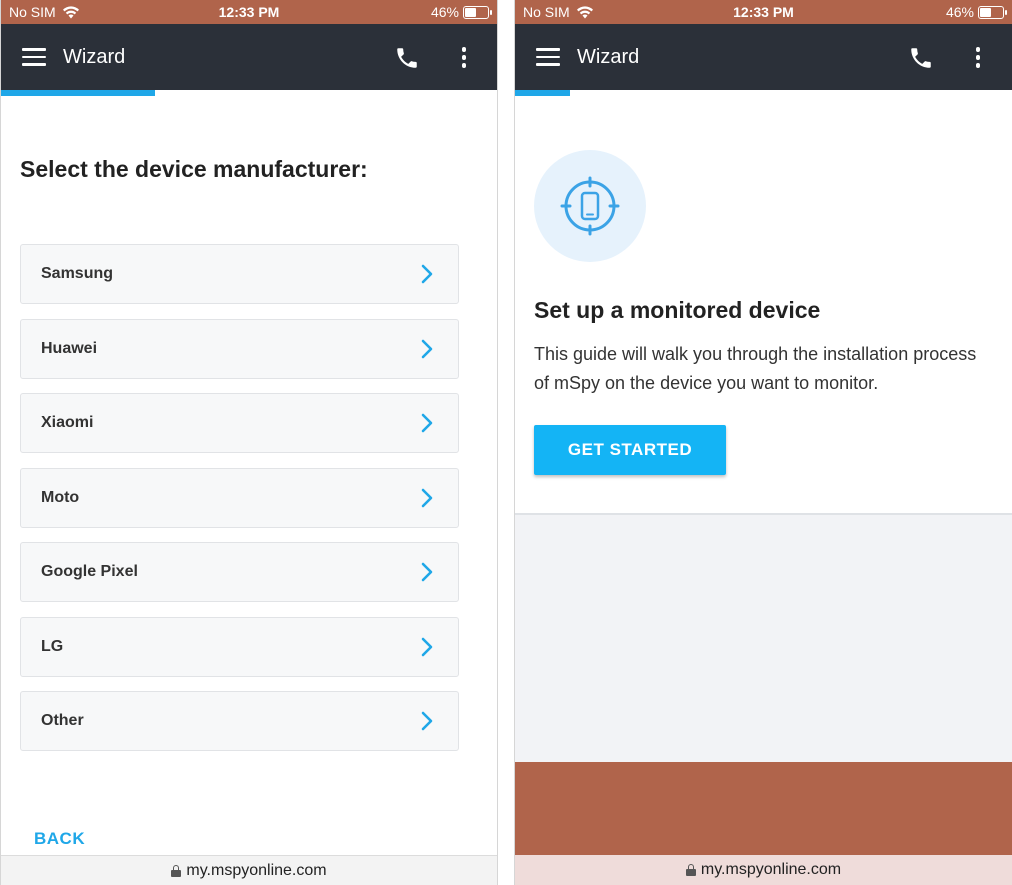 This screenshot has height=885, width=1012. Describe the element at coordinates (239, 572) in the screenshot. I see `manufacturer-item-google-pixel: Google Pixel` at that location.